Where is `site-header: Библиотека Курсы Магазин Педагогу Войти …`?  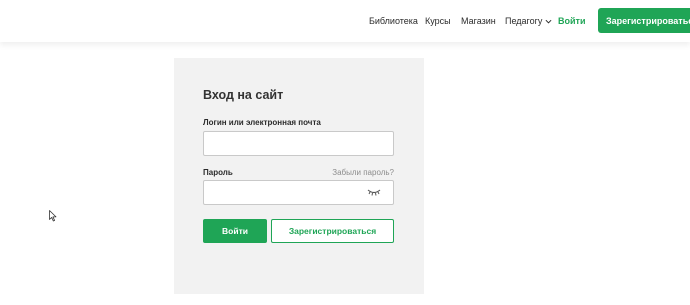 site-header: Библиотека Курсы Магазин Педагогу Войти … is located at coordinates (345, 21).